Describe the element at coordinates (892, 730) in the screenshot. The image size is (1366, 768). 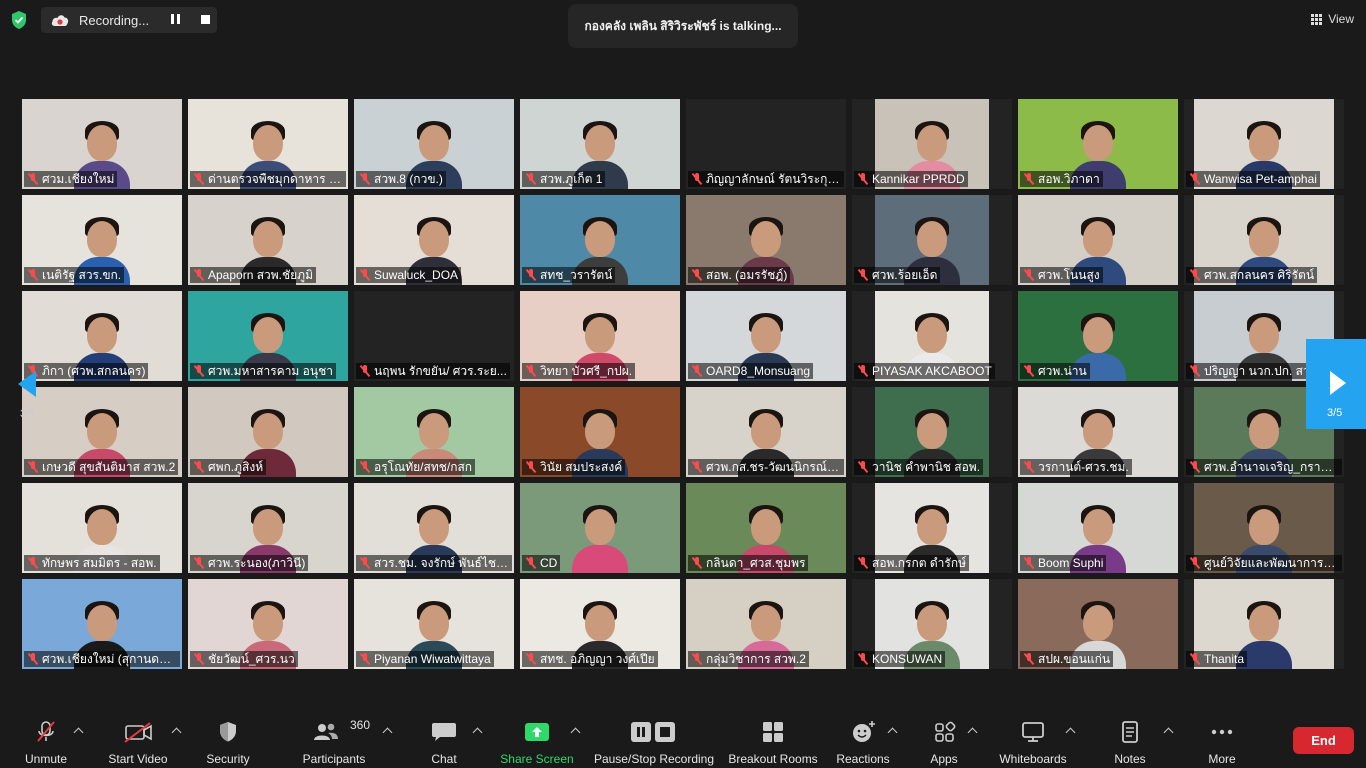
I see `reactions-options-caret-icon` at that location.